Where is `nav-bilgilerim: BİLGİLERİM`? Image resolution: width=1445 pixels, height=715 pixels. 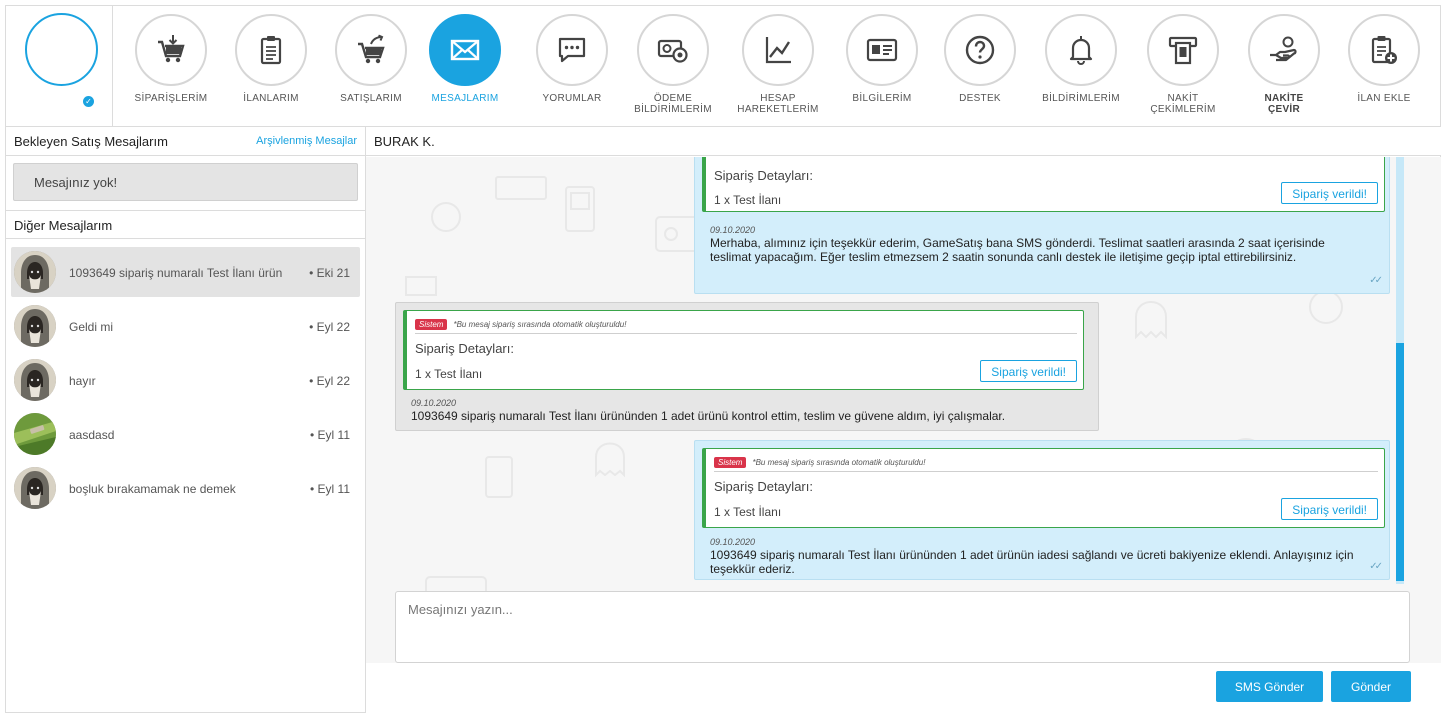 nav-bilgilerim: BİLGİLERİM is located at coordinates (882, 59).